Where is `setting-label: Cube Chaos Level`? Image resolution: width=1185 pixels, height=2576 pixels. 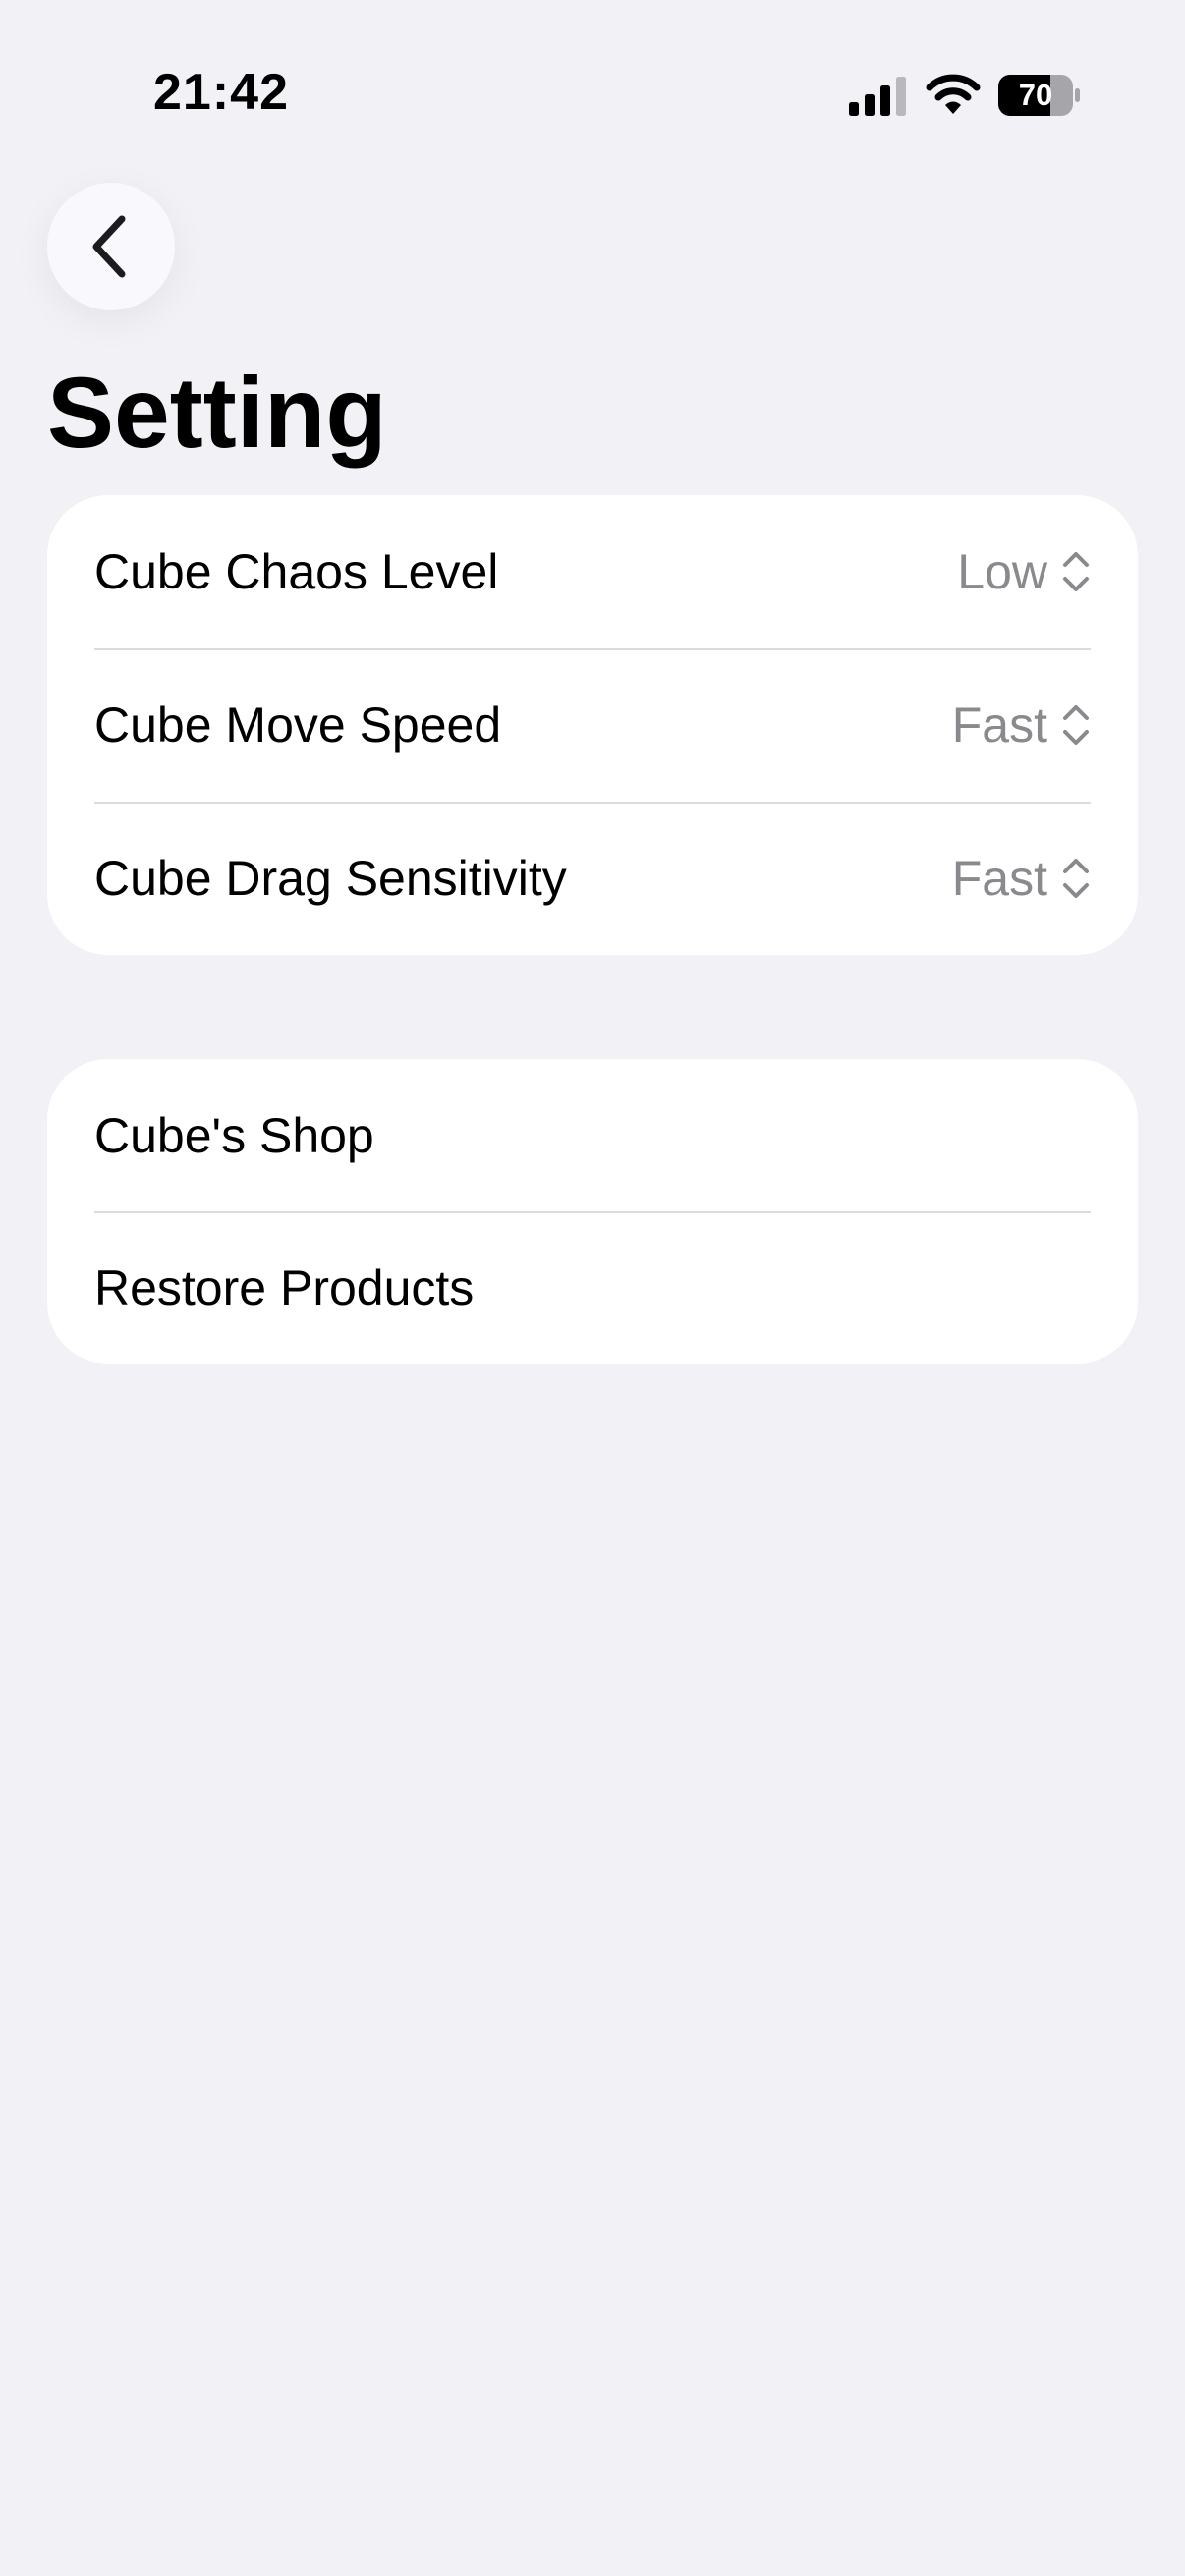
setting-label: Cube Chaos Level is located at coordinates (296, 571).